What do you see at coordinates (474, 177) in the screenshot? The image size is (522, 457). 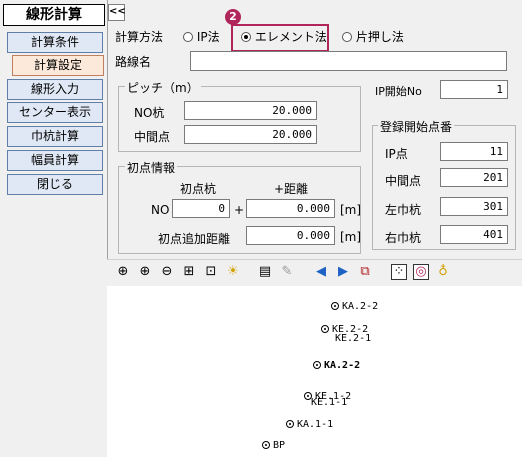 I see `intermediate-start-input: 201` at bounding box center [474, 177].